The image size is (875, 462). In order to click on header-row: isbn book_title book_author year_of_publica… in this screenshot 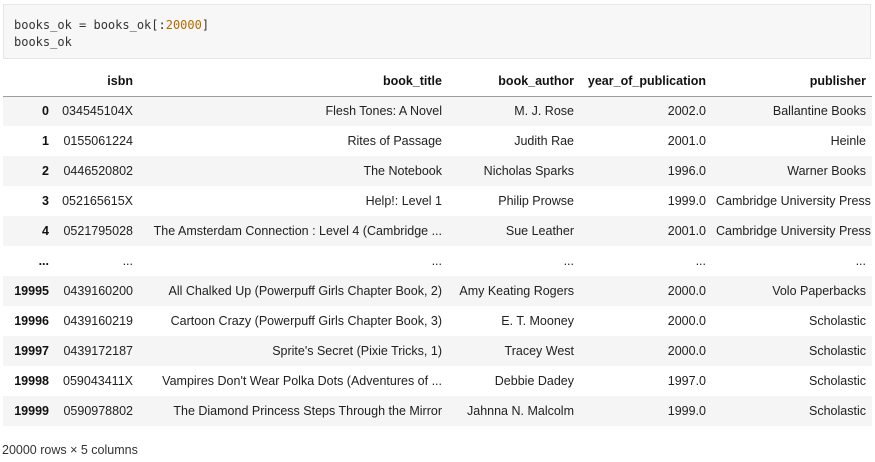, I will do `click(437, 81)`.